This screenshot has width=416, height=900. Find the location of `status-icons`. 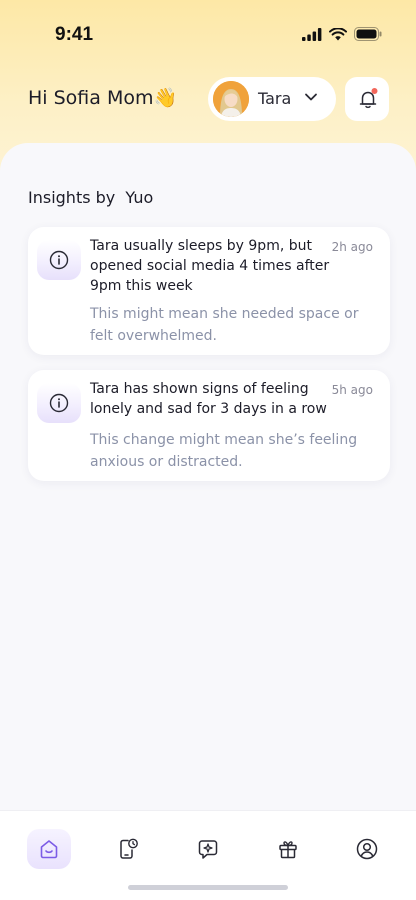

status-icons is located at coordinates (342, 34).